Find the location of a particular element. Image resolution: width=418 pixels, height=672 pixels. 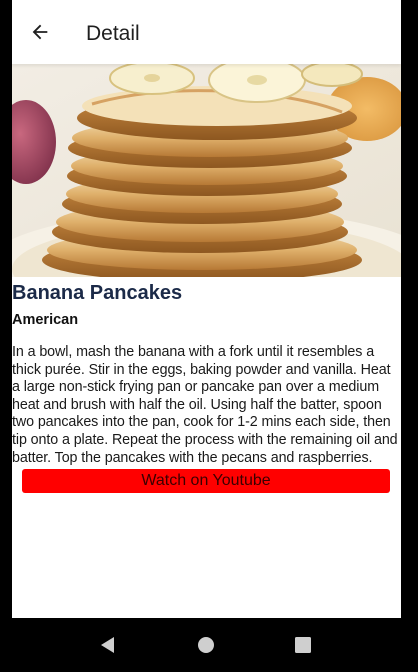

system-back-button is located at coordinates (108, 645).